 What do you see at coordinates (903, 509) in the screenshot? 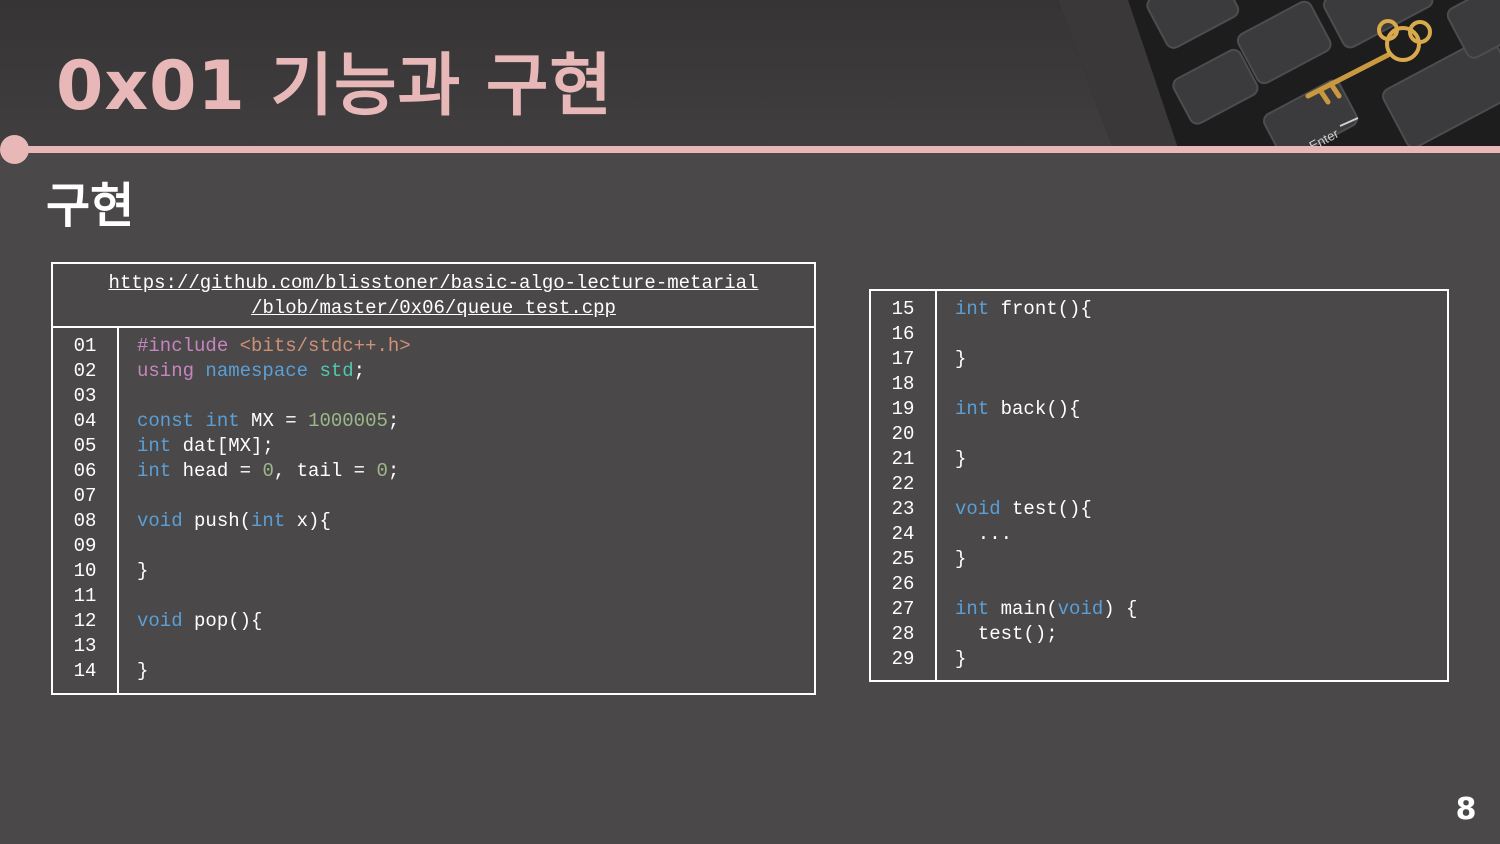
I see `line-number: 23` at bounding box center [903, 509].